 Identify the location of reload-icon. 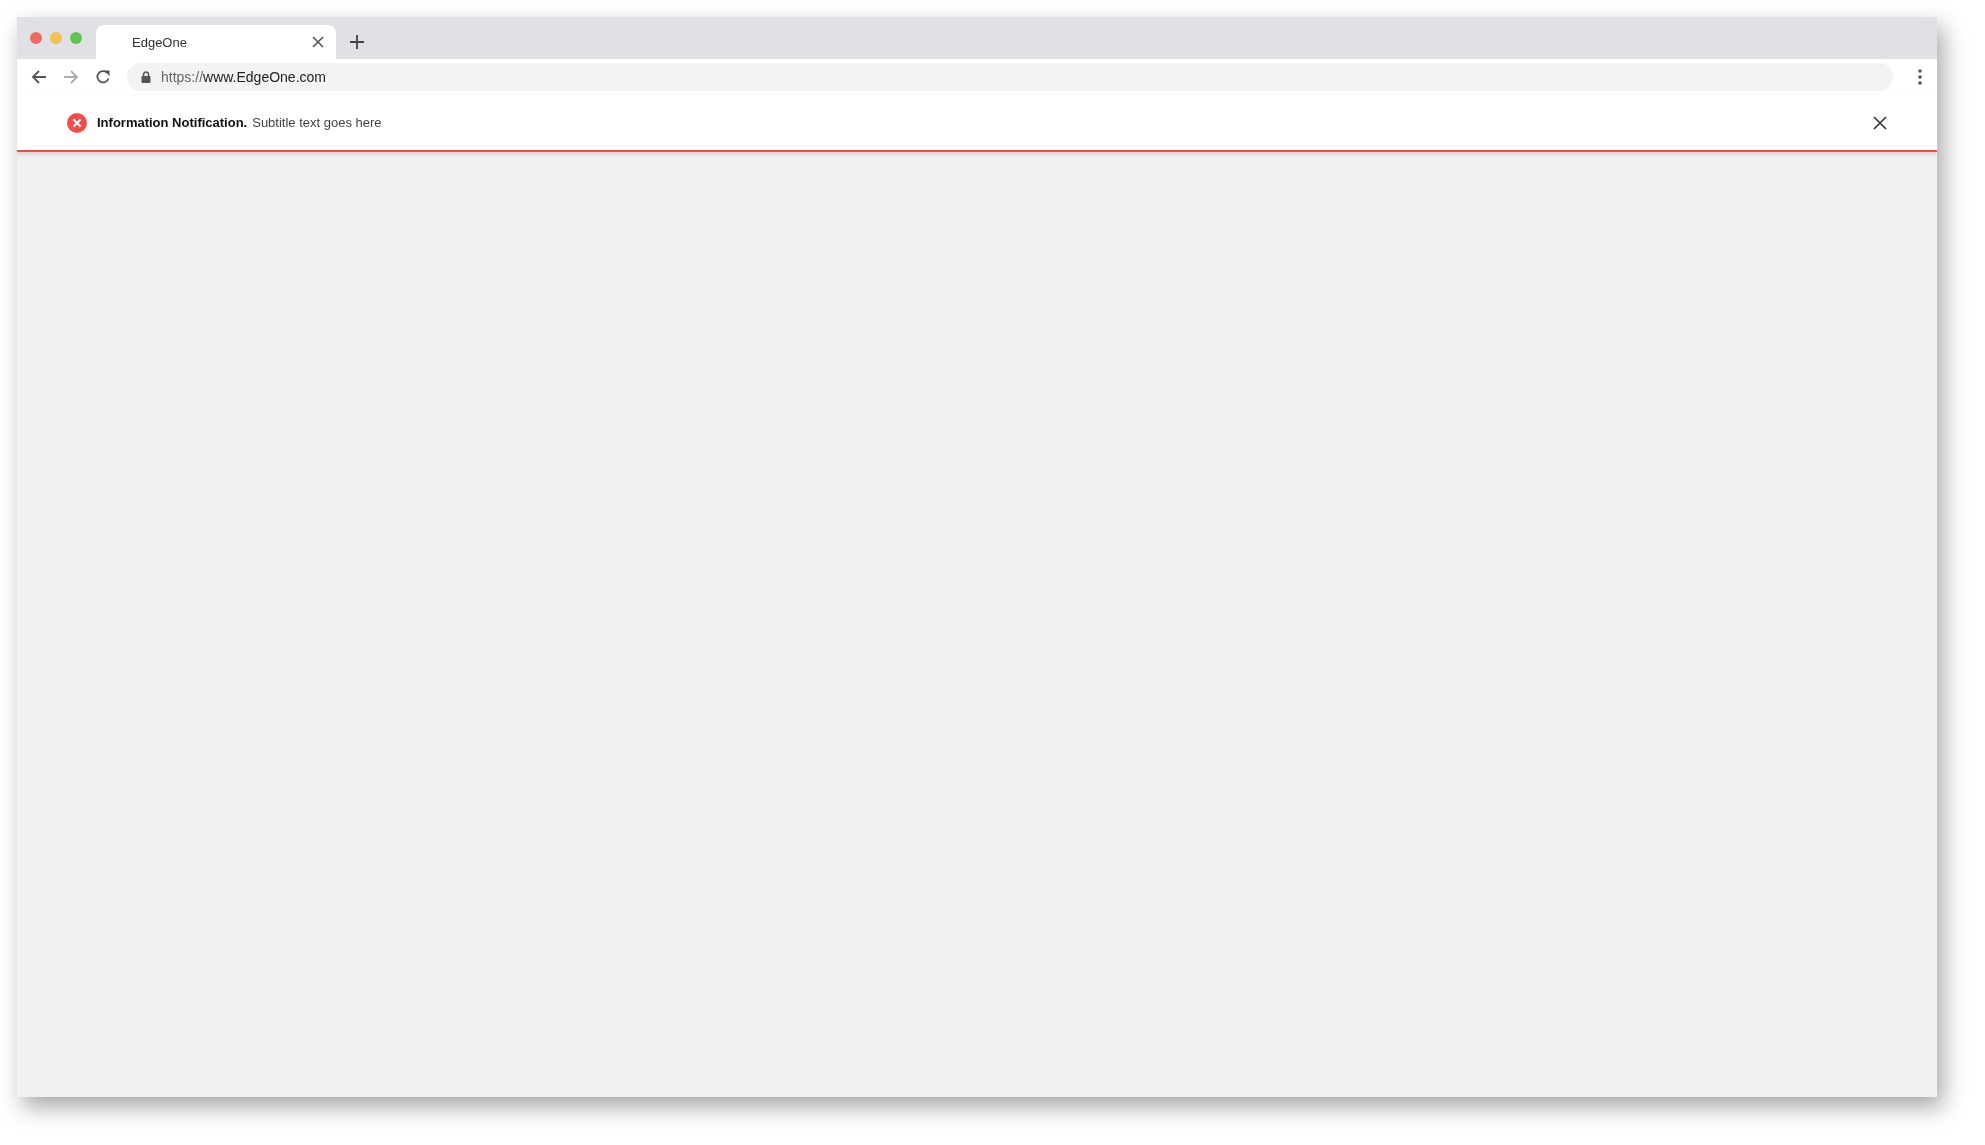
(103, 77).